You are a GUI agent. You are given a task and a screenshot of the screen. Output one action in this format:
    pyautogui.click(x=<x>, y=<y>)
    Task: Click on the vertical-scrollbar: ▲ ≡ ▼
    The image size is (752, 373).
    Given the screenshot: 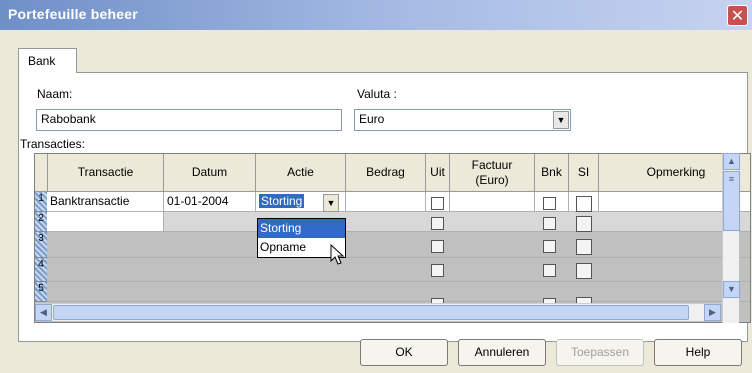 What is the action you would take?
    pyautogui.click(x=731, y=238)
    